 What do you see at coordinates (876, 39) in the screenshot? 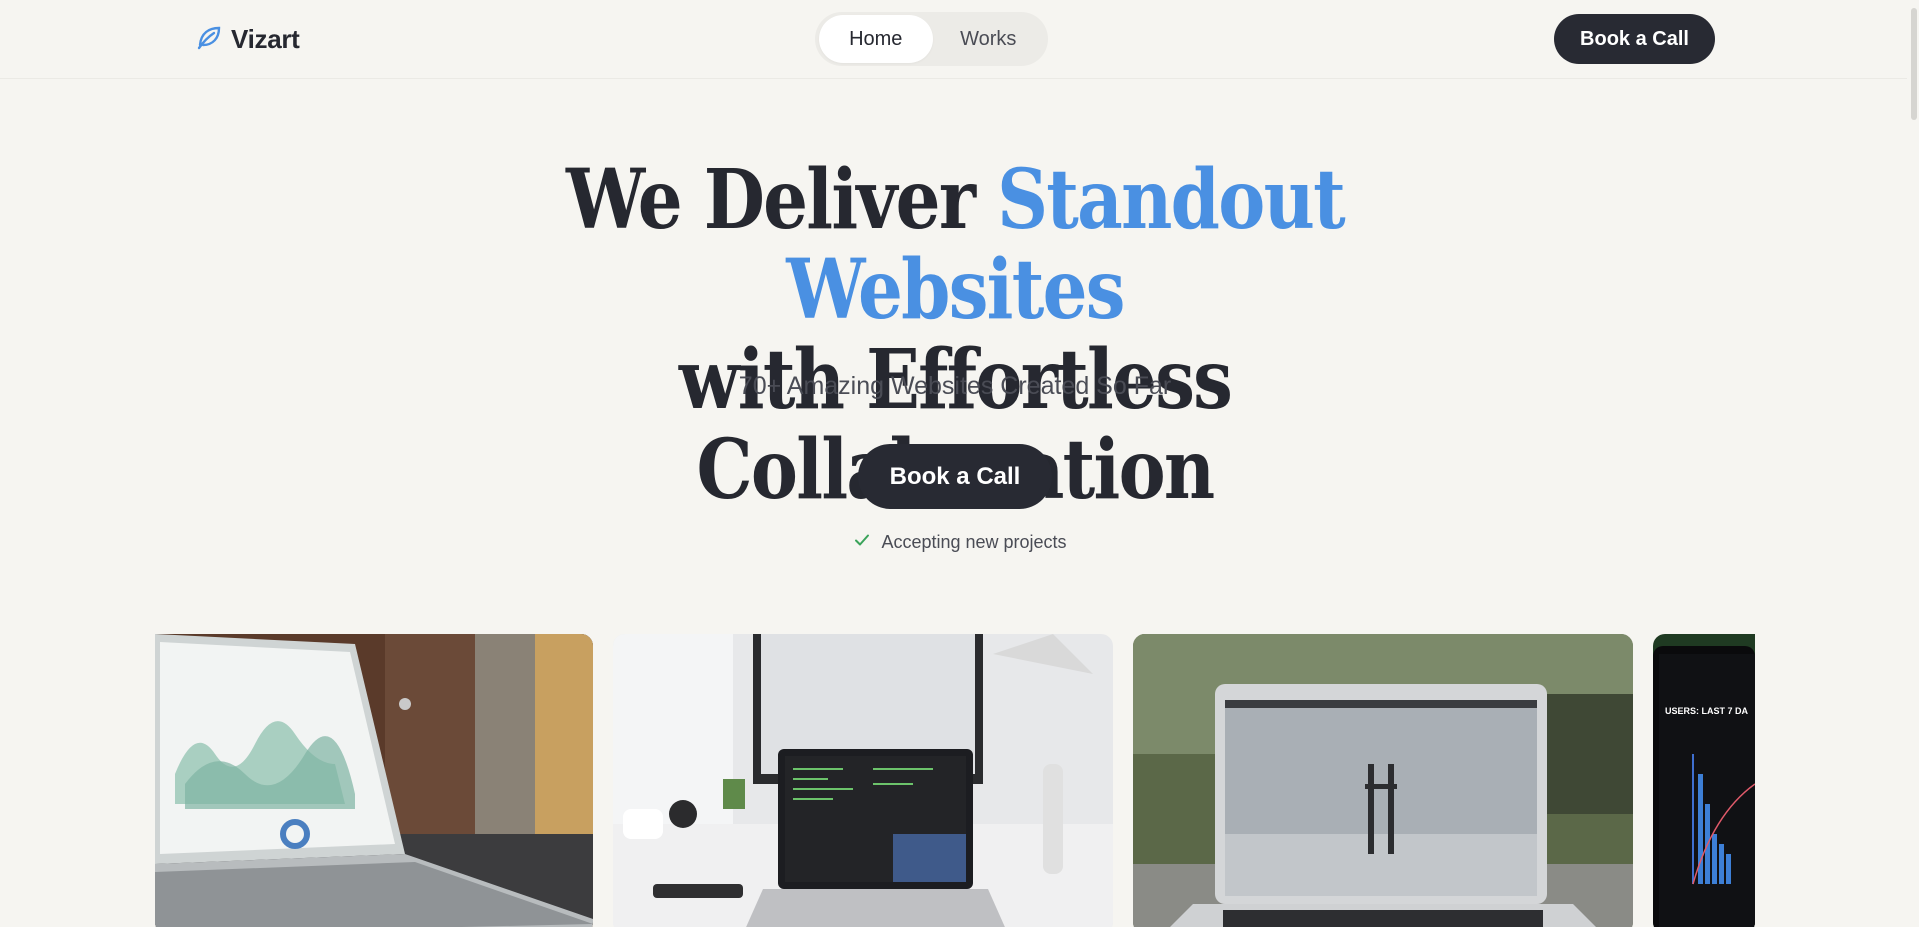
I see `nav-item-home: Home` at bounding box center [876, 39].